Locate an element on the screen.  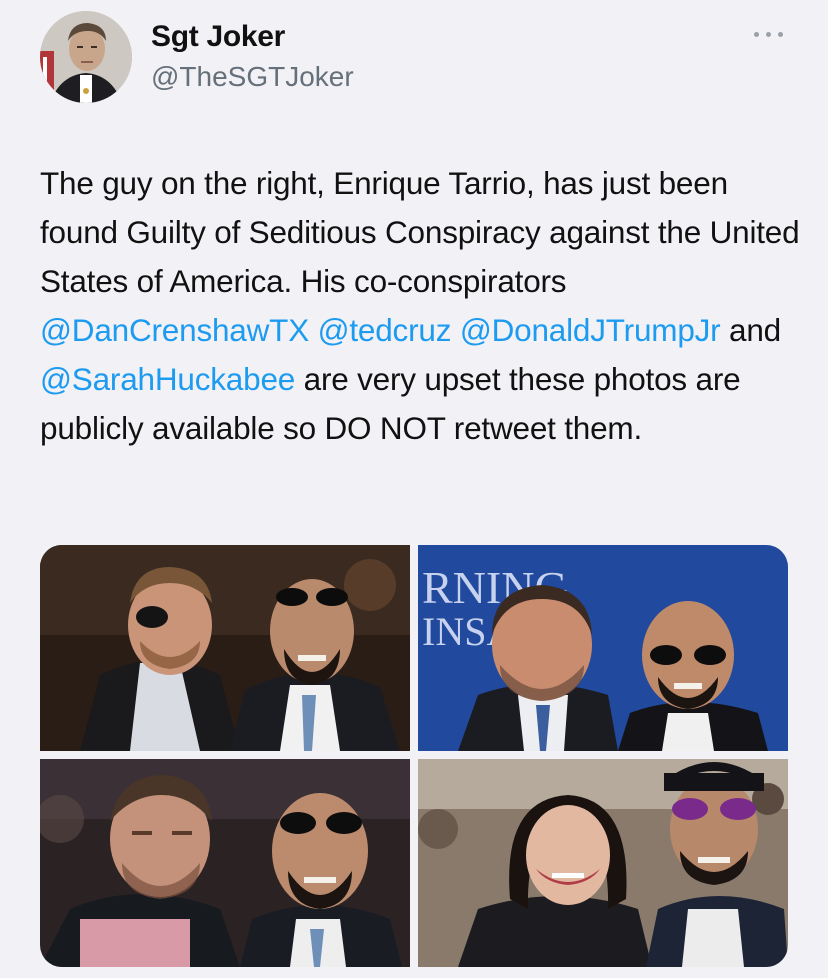
mention-sarahhuckabee: @SarahHuckabee is located at coordinates (167, 379).